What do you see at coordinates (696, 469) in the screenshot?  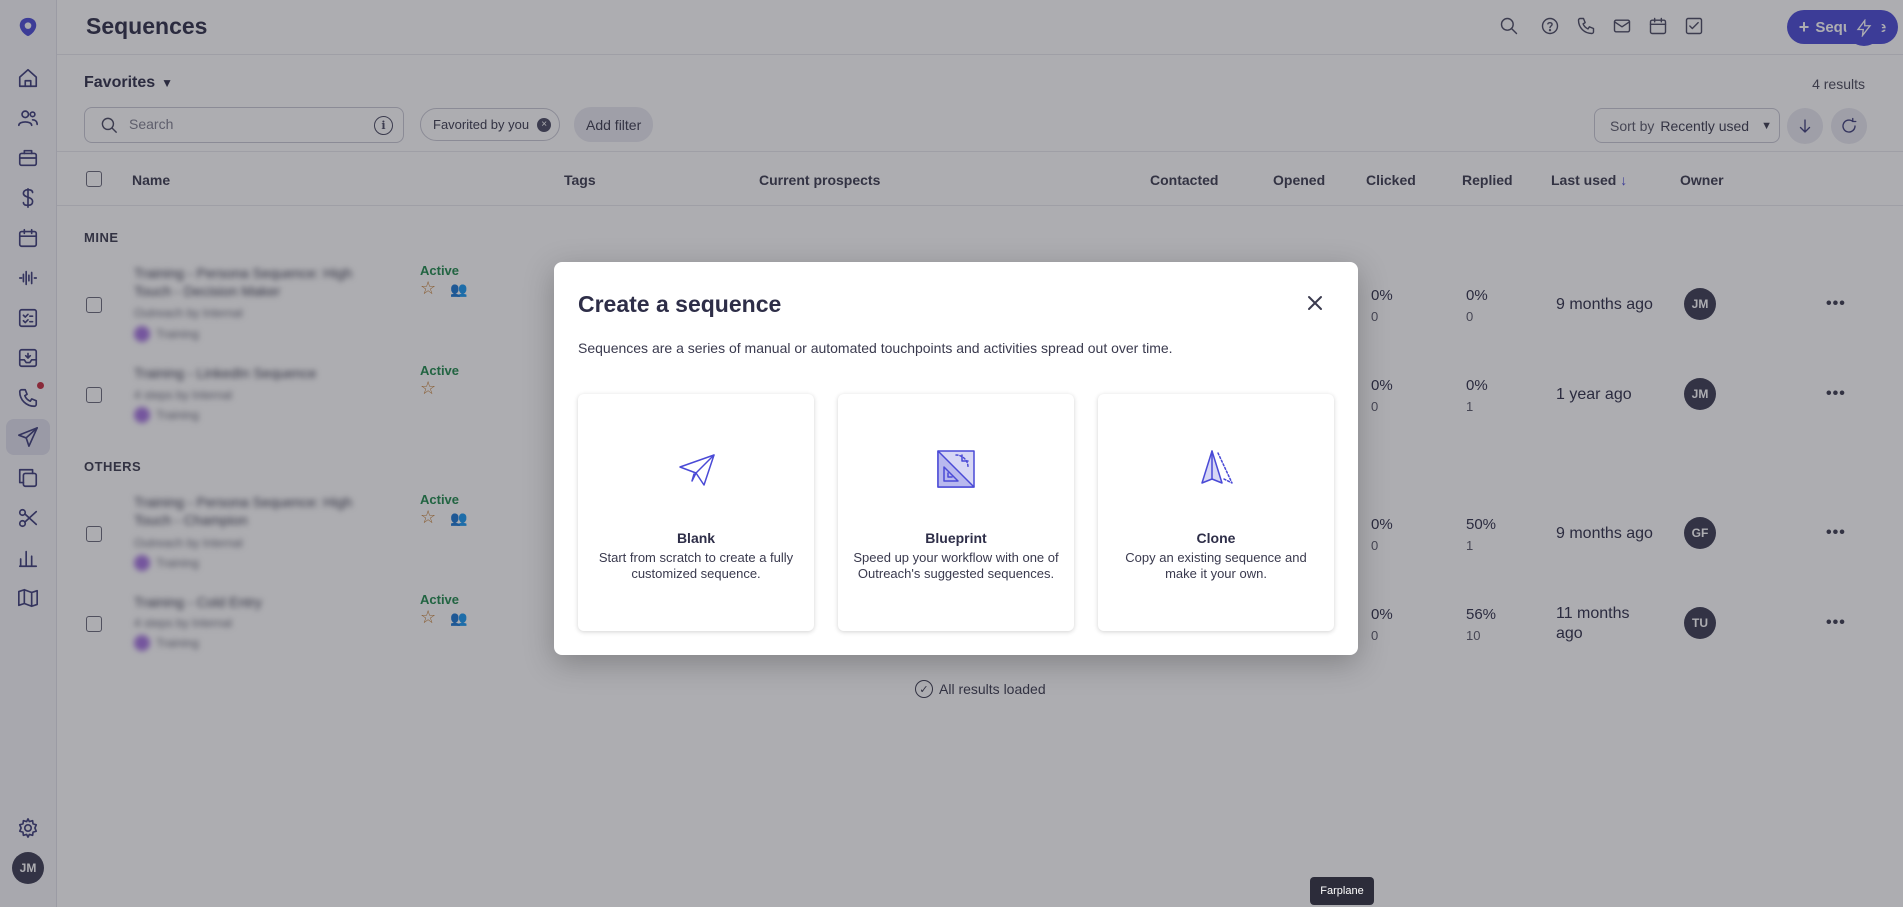 I see `paper-plane-icon` at bounding box center [696, 469].